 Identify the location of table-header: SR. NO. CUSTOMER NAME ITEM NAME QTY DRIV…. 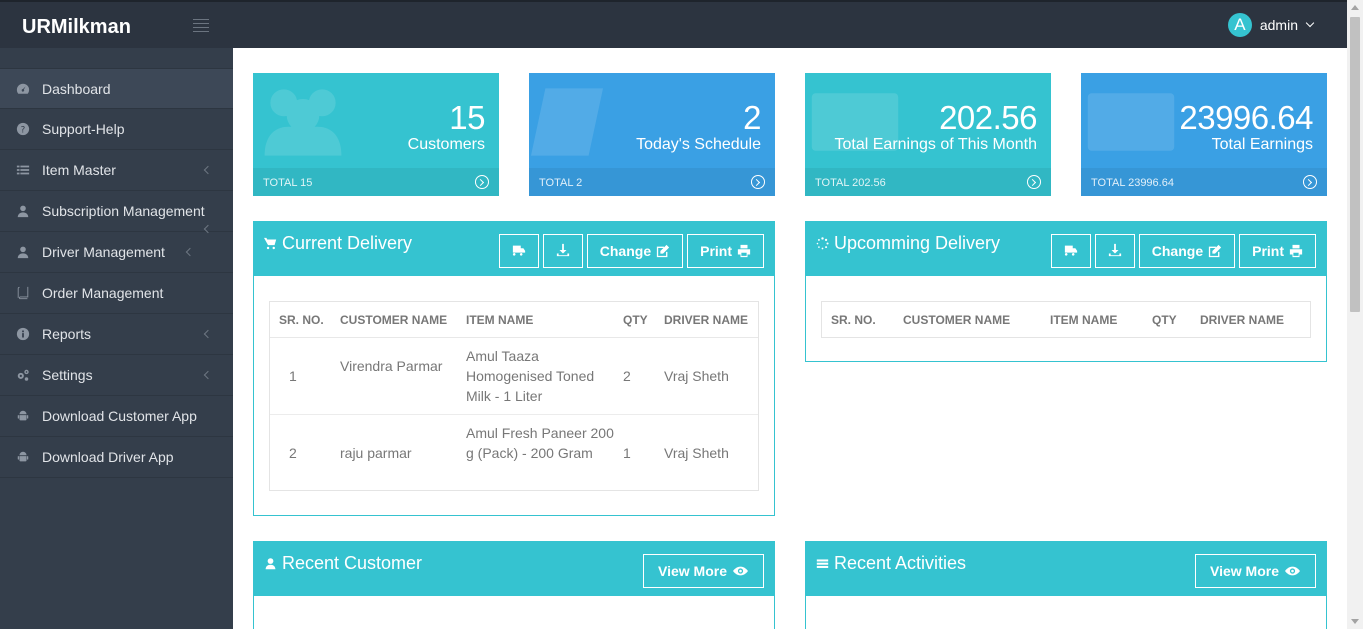
(1066, 320).